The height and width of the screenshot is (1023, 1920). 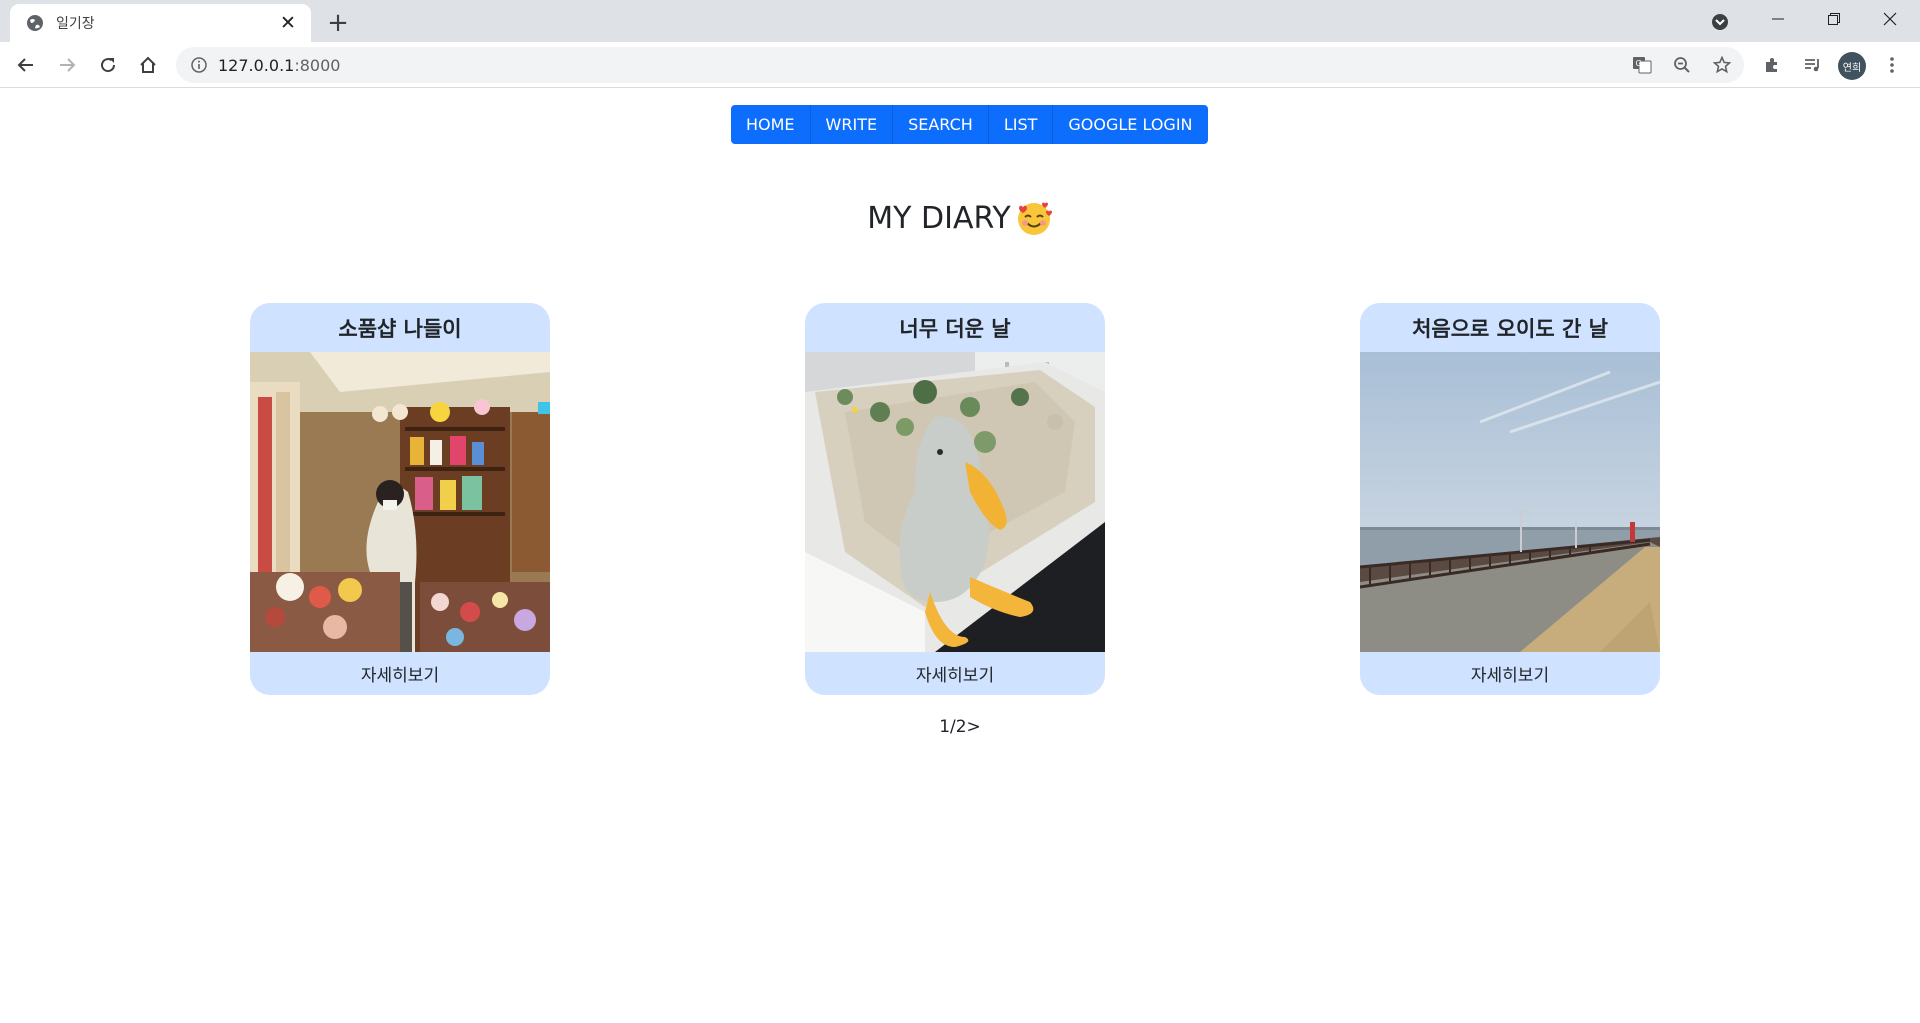 What do you see at coordinates (852, 124) in the screenshot?
I see `nav-write-button: WRITE` at bounding box center [852, 124].